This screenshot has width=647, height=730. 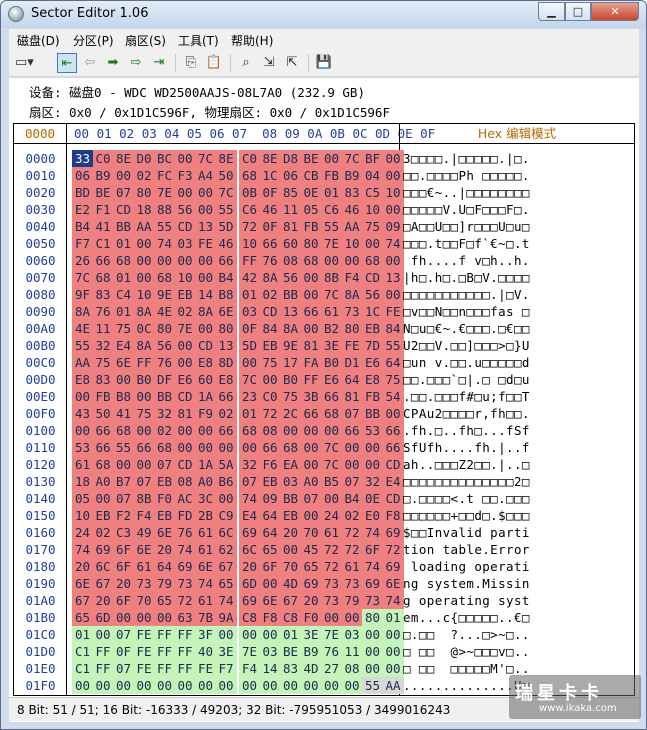 I want to click on hex-byte: AA, so click(x=352, y=226).